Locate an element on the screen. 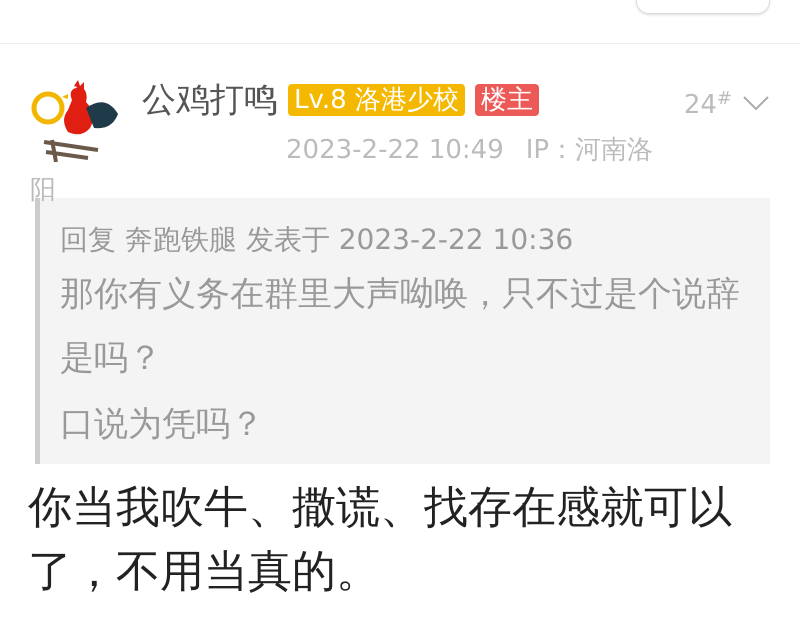  quote-text: 口说为凭吗？ is located at coordinates (162, 424).